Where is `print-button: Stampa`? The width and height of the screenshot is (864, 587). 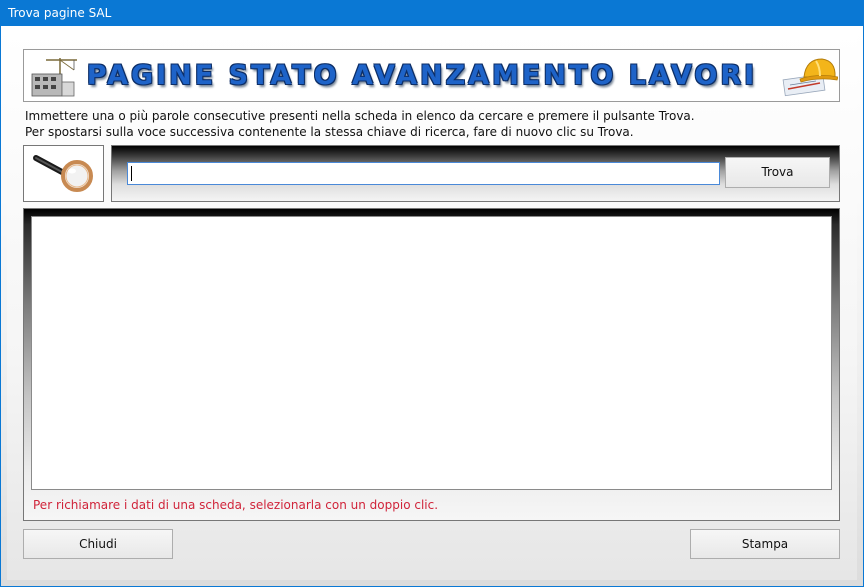
print-button: Stampa is located at coordinates (765, 544).